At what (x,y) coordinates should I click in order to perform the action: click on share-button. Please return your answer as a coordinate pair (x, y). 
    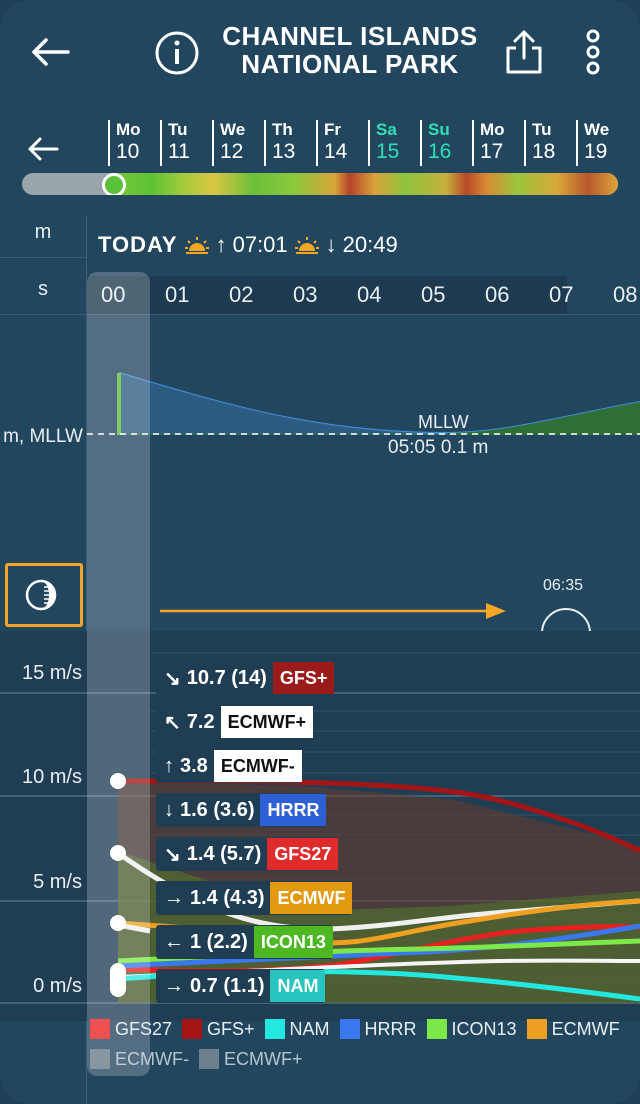
    Looking at the image, I should click on (524, 51).